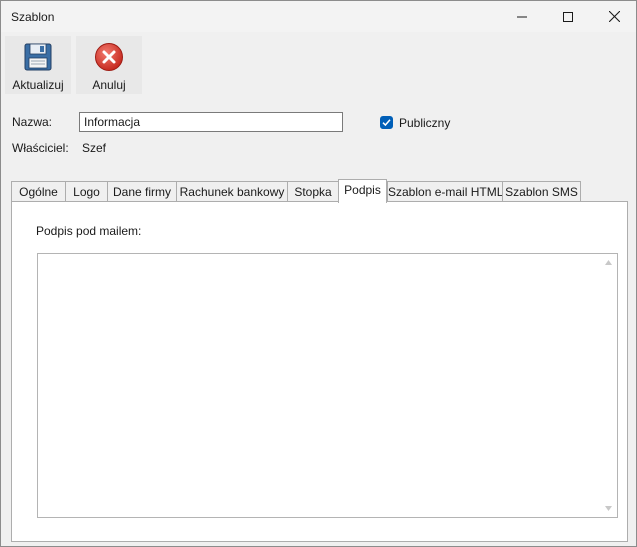 This screenshot has width=637, height=547. Describe the element at coordinates (109, 57) in the screenshot. I see `cancel-x-icon` at that location.